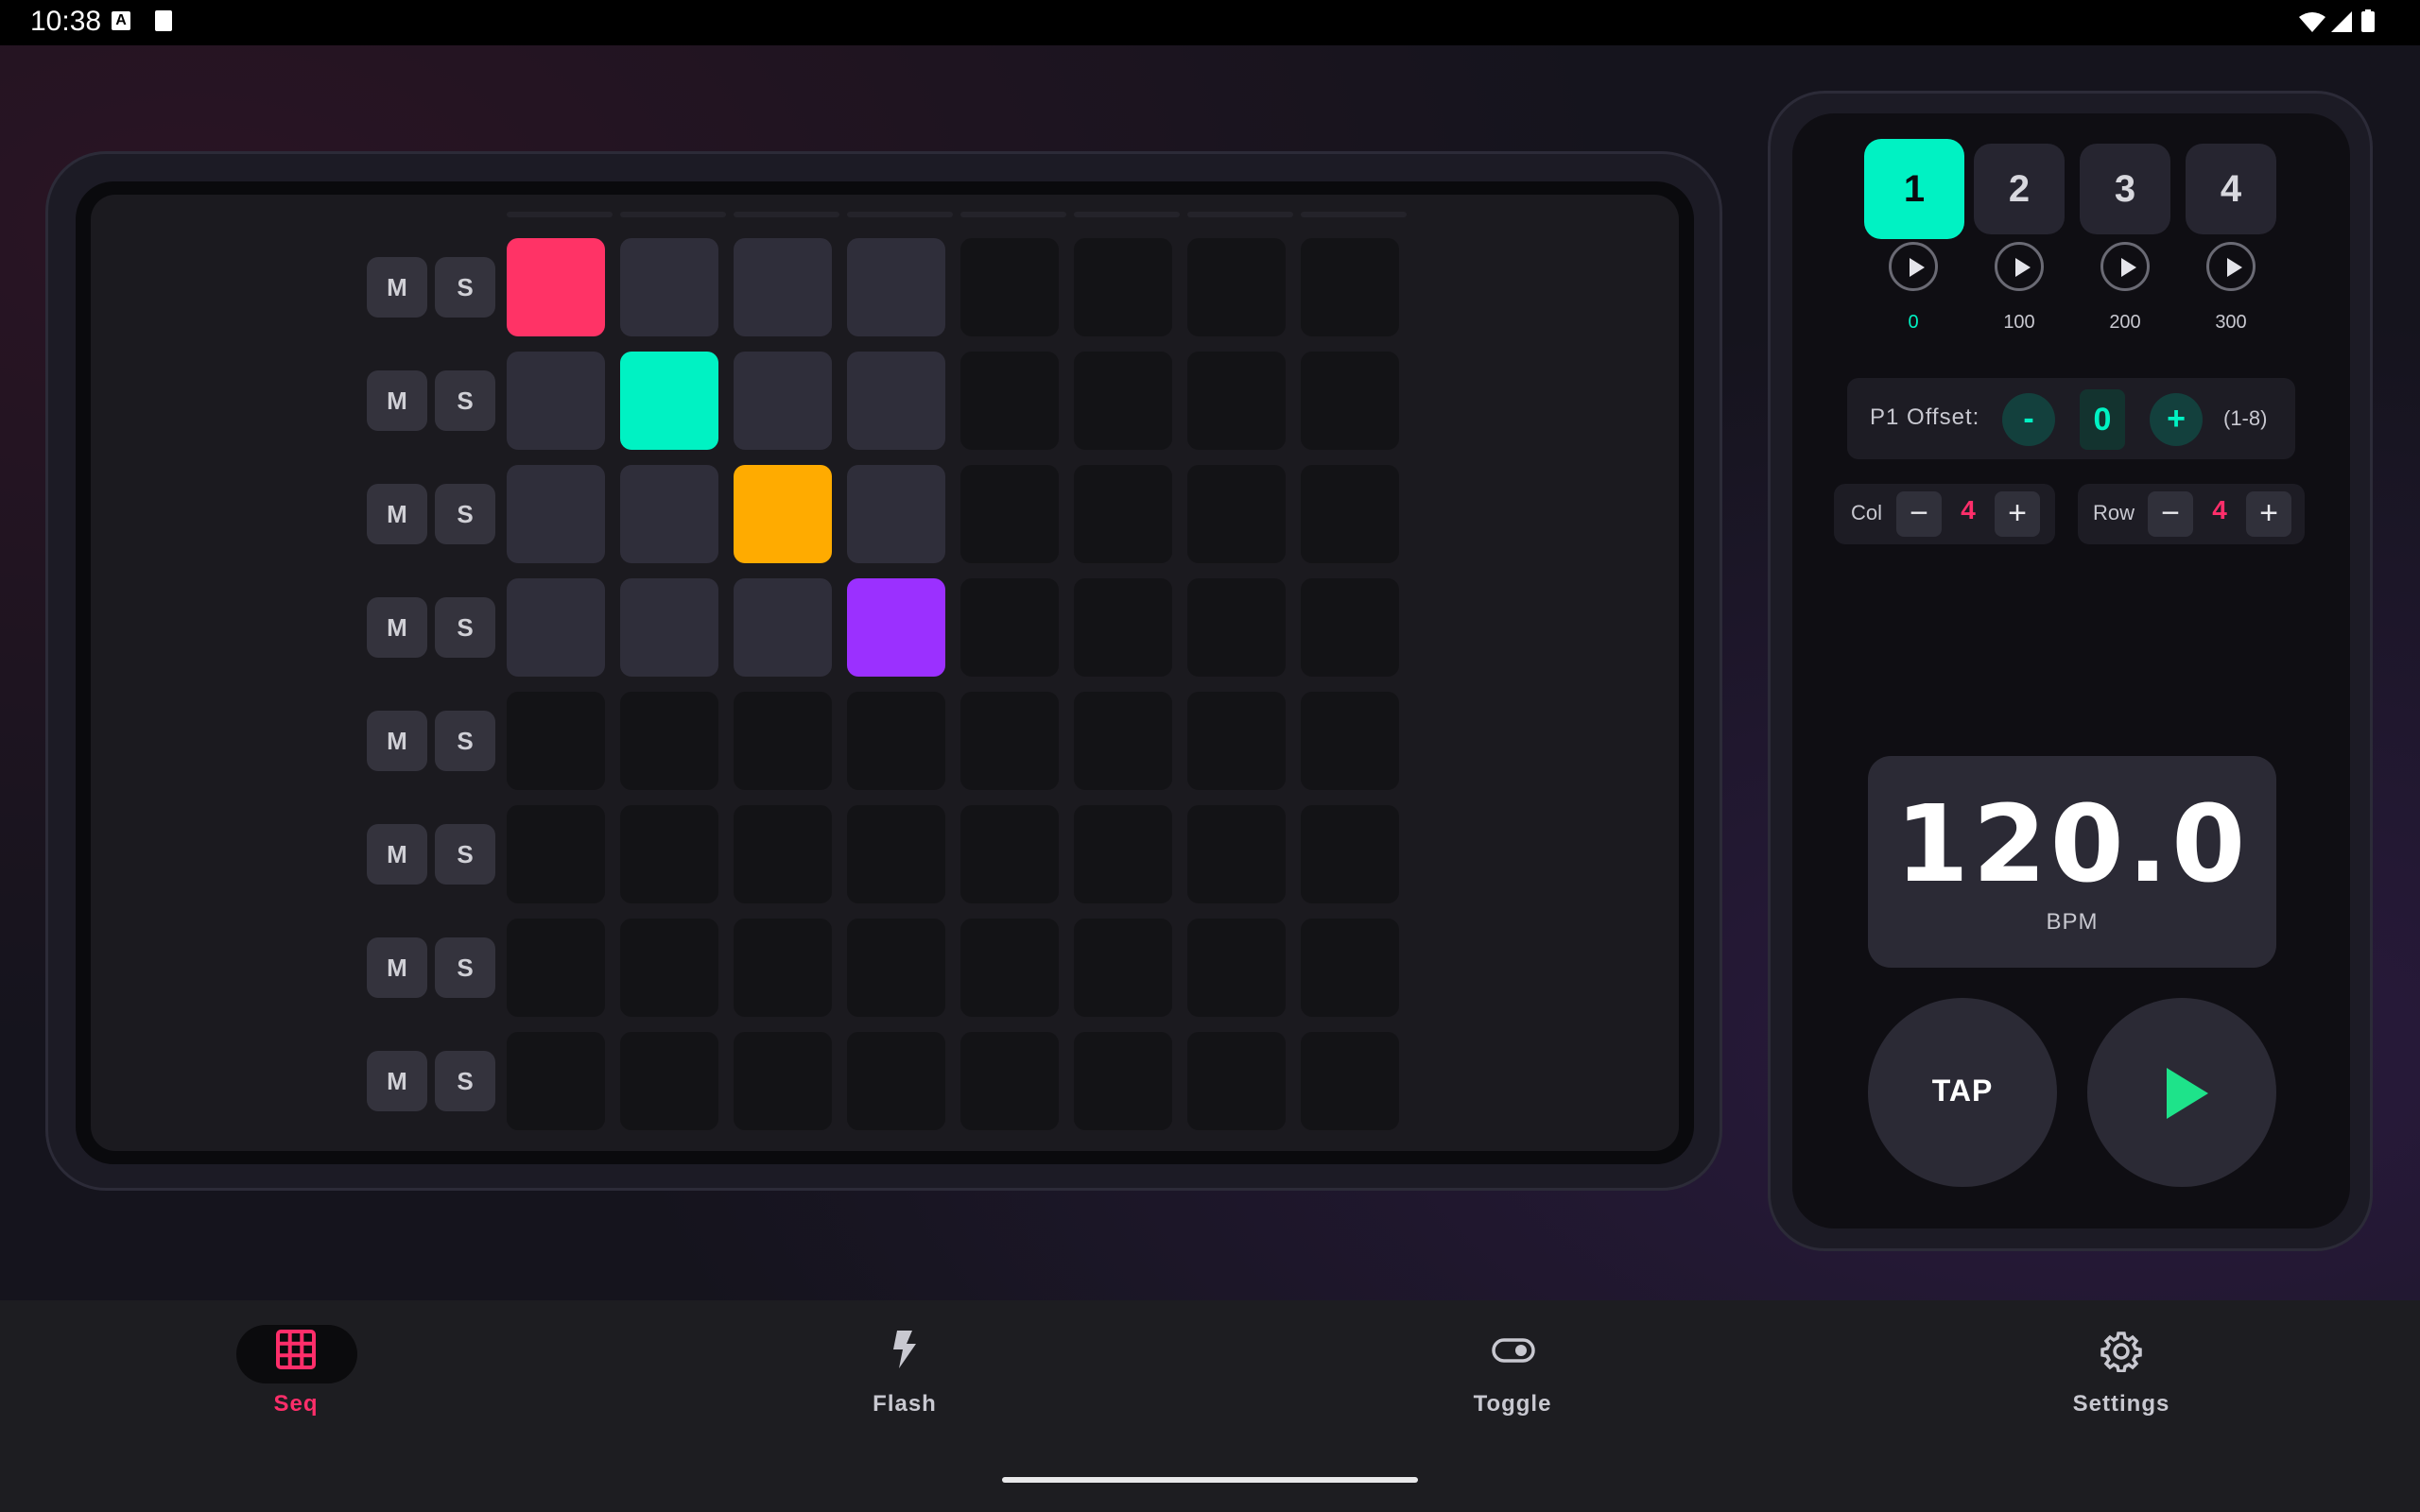 The image size is (2420, 1512). What do you see at coordinates (296, 1379) in the screenshot?
I see `nav-item-seq` at bounding box center [296, 1379].